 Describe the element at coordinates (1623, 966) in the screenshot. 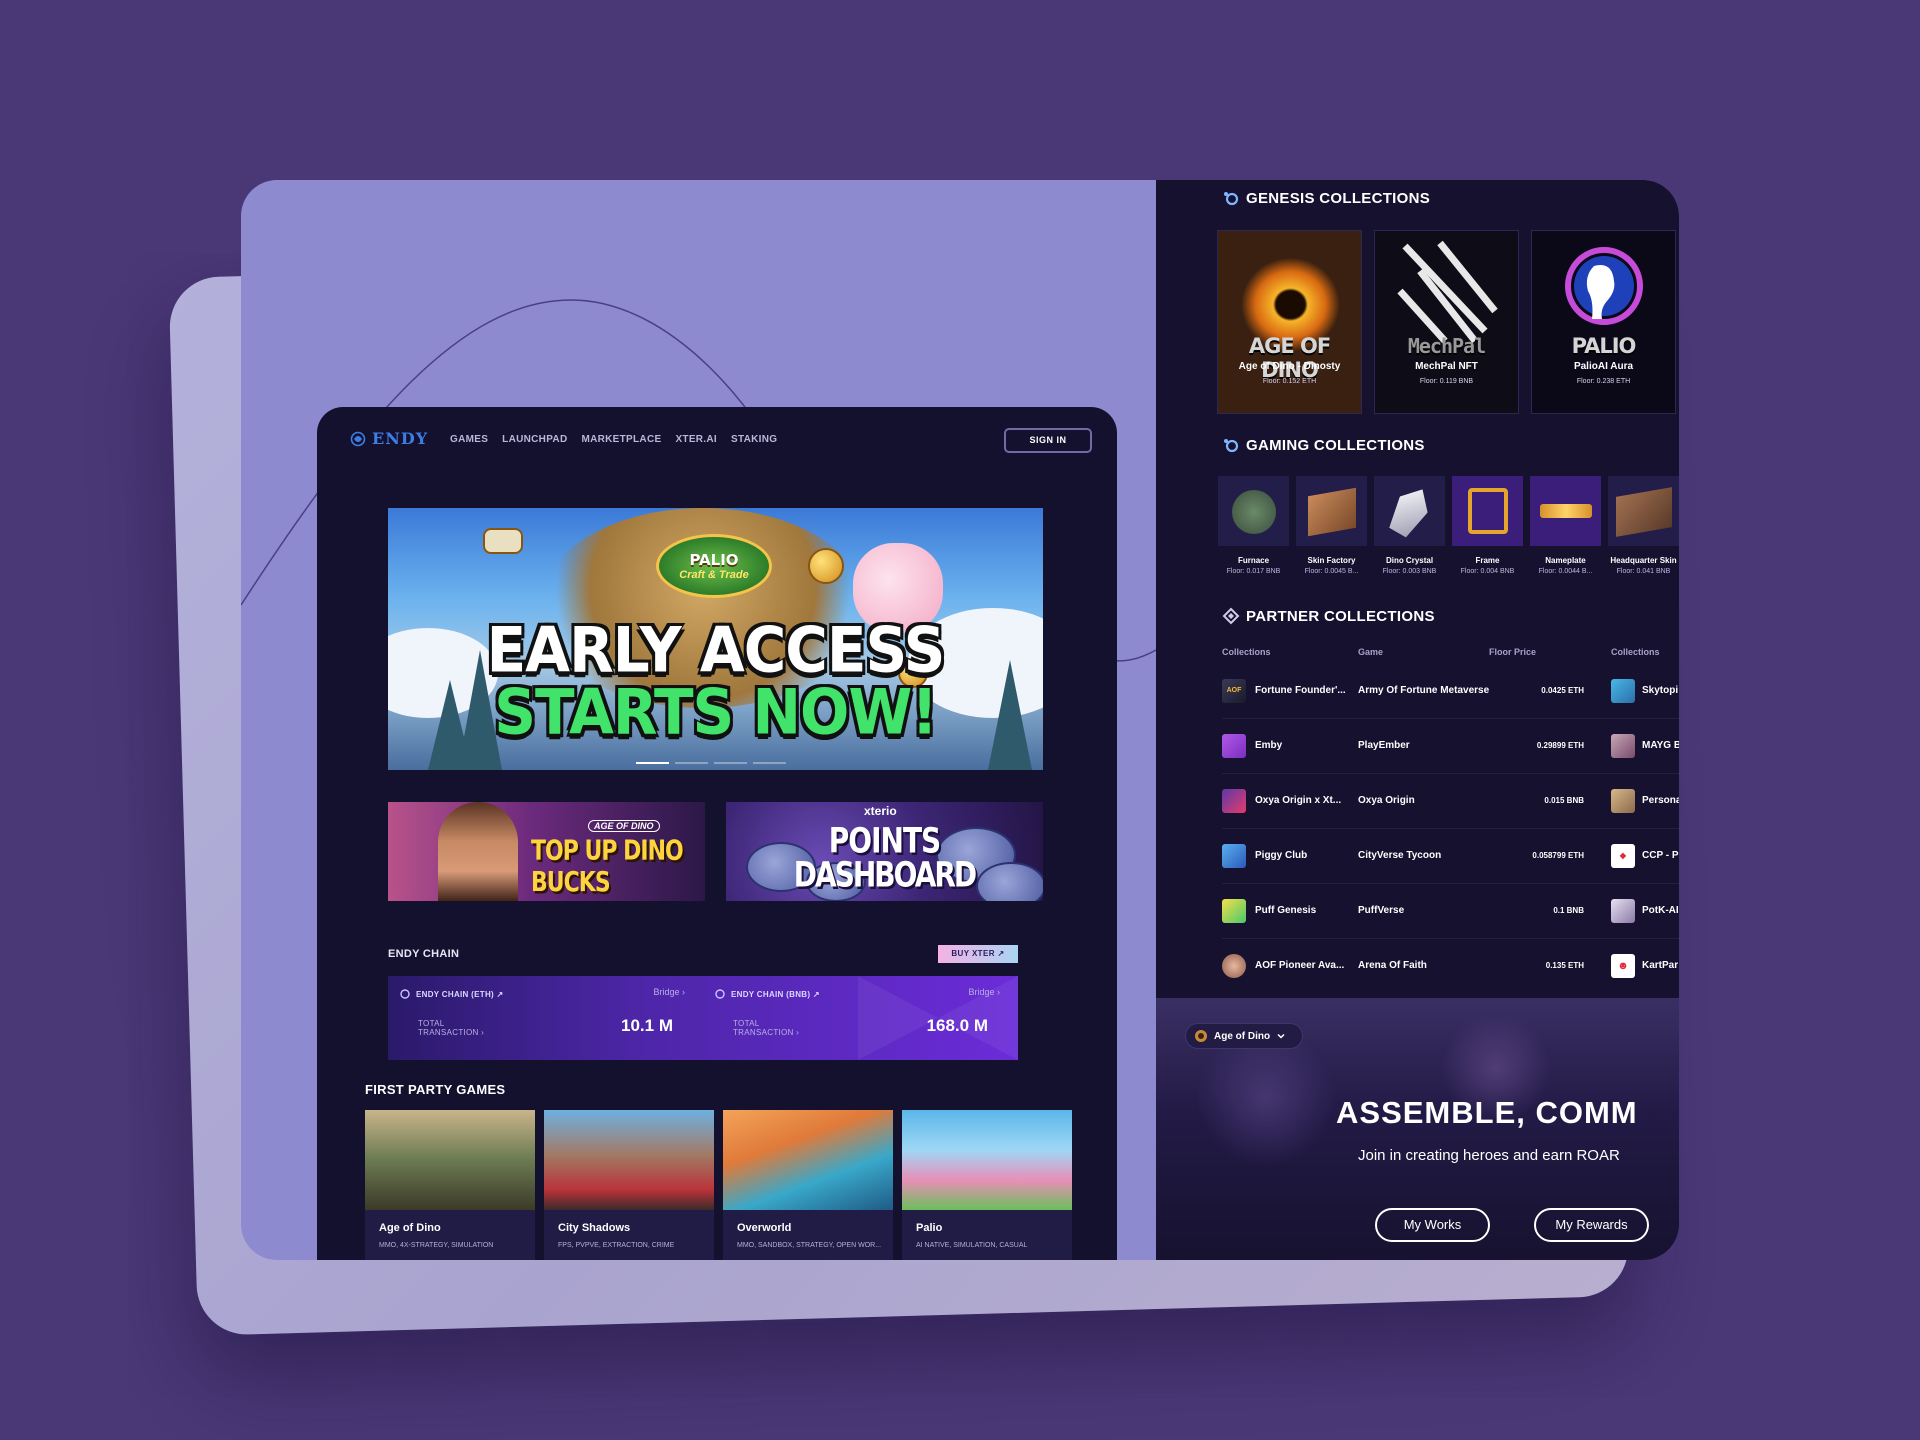

I see `collection-icon: ☻` at that location.